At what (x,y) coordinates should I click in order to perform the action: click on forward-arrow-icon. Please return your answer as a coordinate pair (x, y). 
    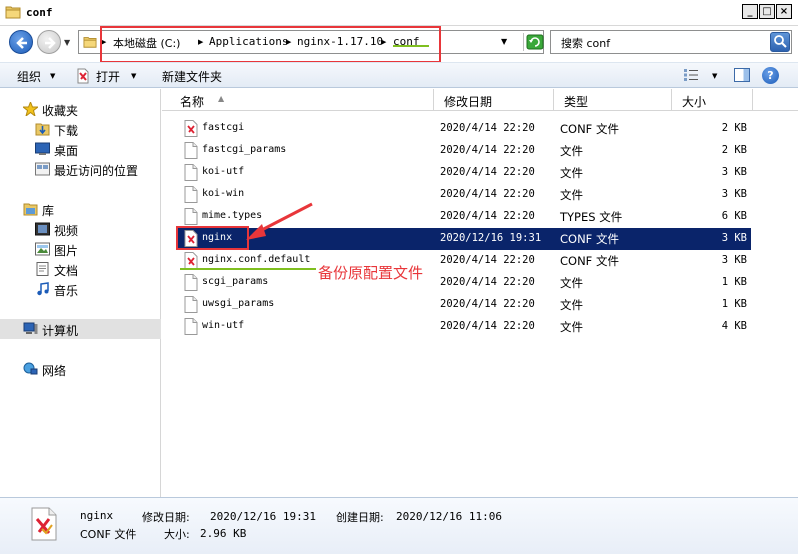
    Looking at the image, I should click on (50, 43).